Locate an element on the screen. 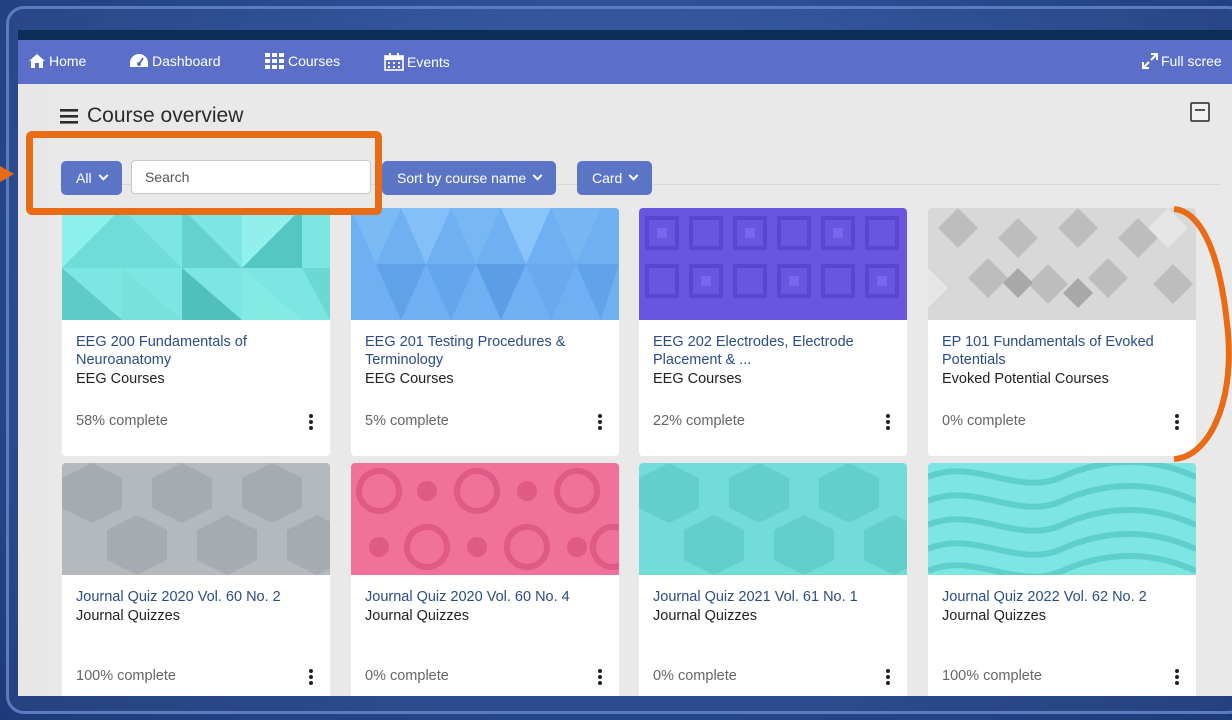 Image resolution: width=1232 pixels, height=720 pixels. expand-icon is located at coordinates (1150, 61).